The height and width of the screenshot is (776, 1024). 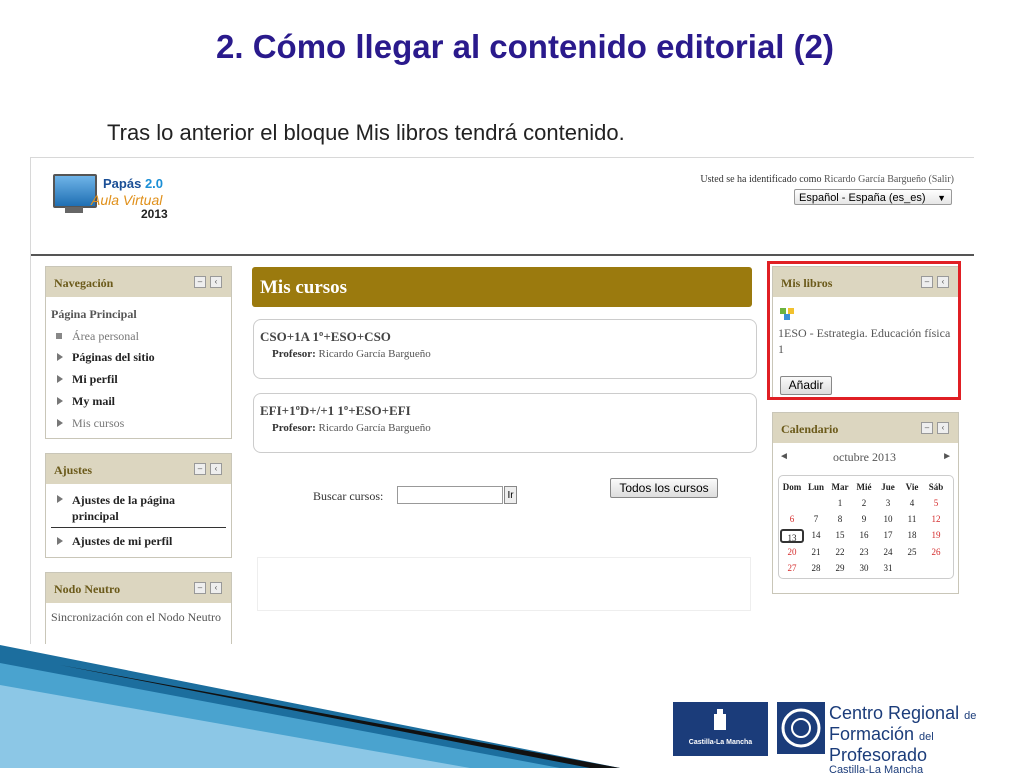 I want to click on course-name: EFI+1ºD+/+1 1º+ESO+EFI, so click(x=335, y=411).